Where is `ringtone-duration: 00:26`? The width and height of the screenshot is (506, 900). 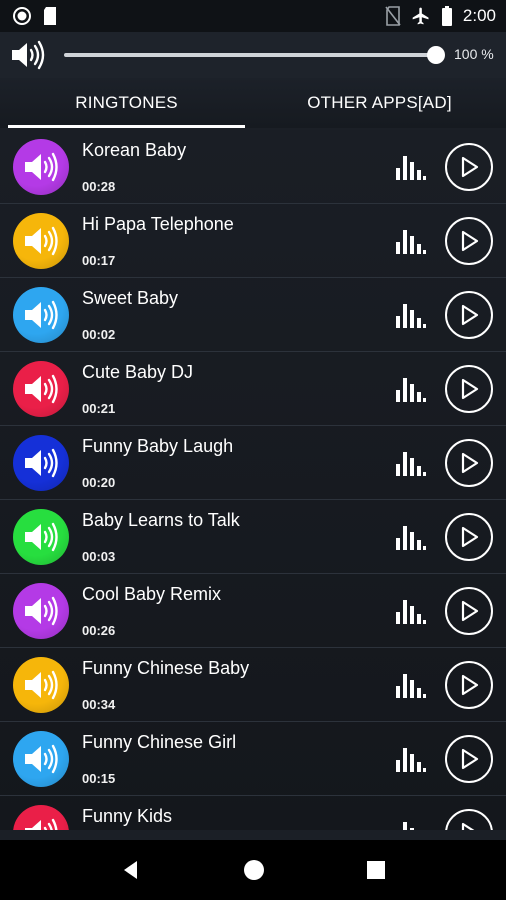
ringtone-duration: 00:26 is located at coordinates (99, 630).